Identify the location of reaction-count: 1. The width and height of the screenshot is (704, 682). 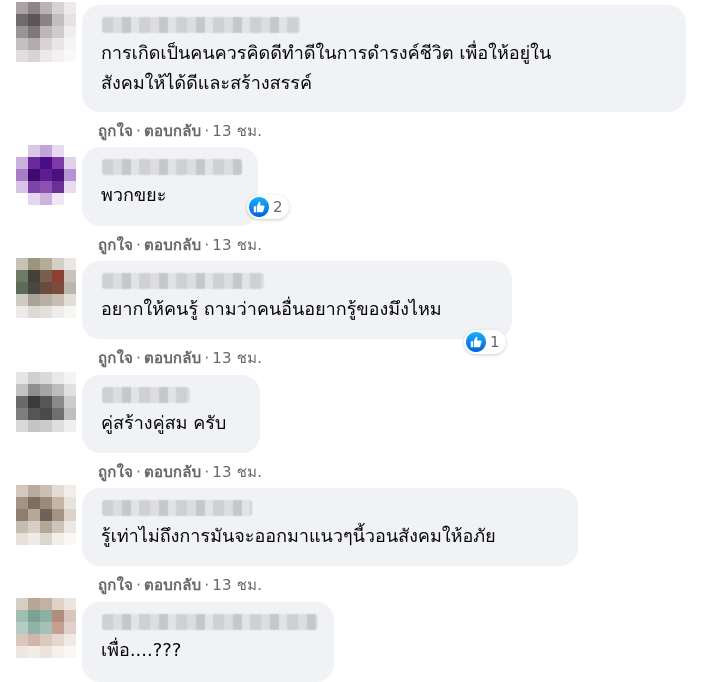
(485, 342).